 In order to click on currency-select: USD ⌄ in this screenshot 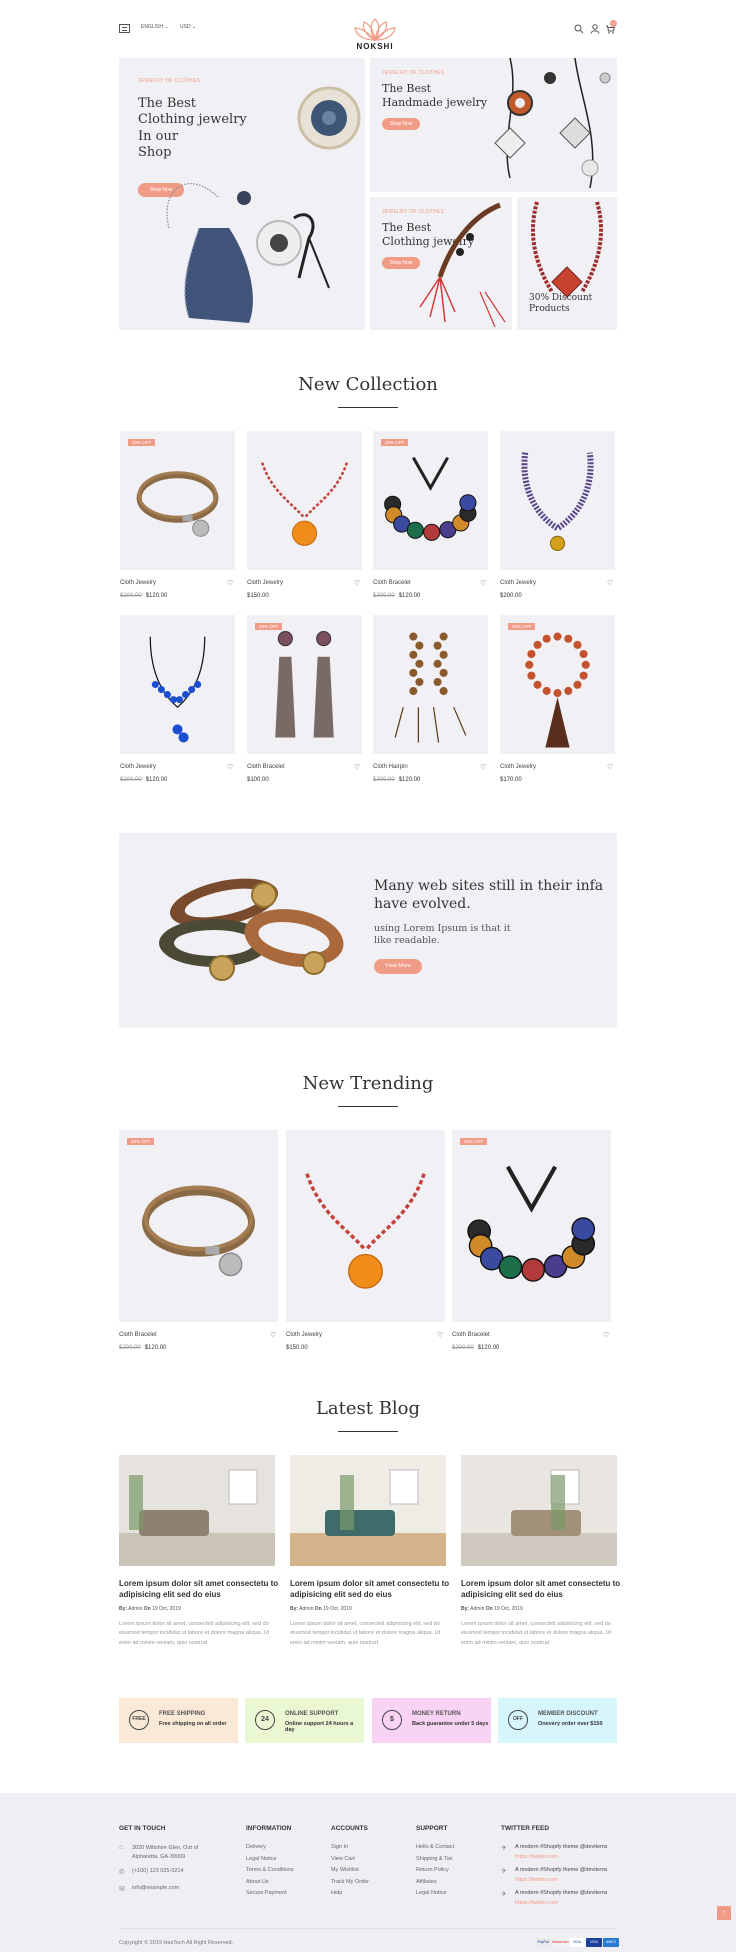, I will do `click(188, 27)`.